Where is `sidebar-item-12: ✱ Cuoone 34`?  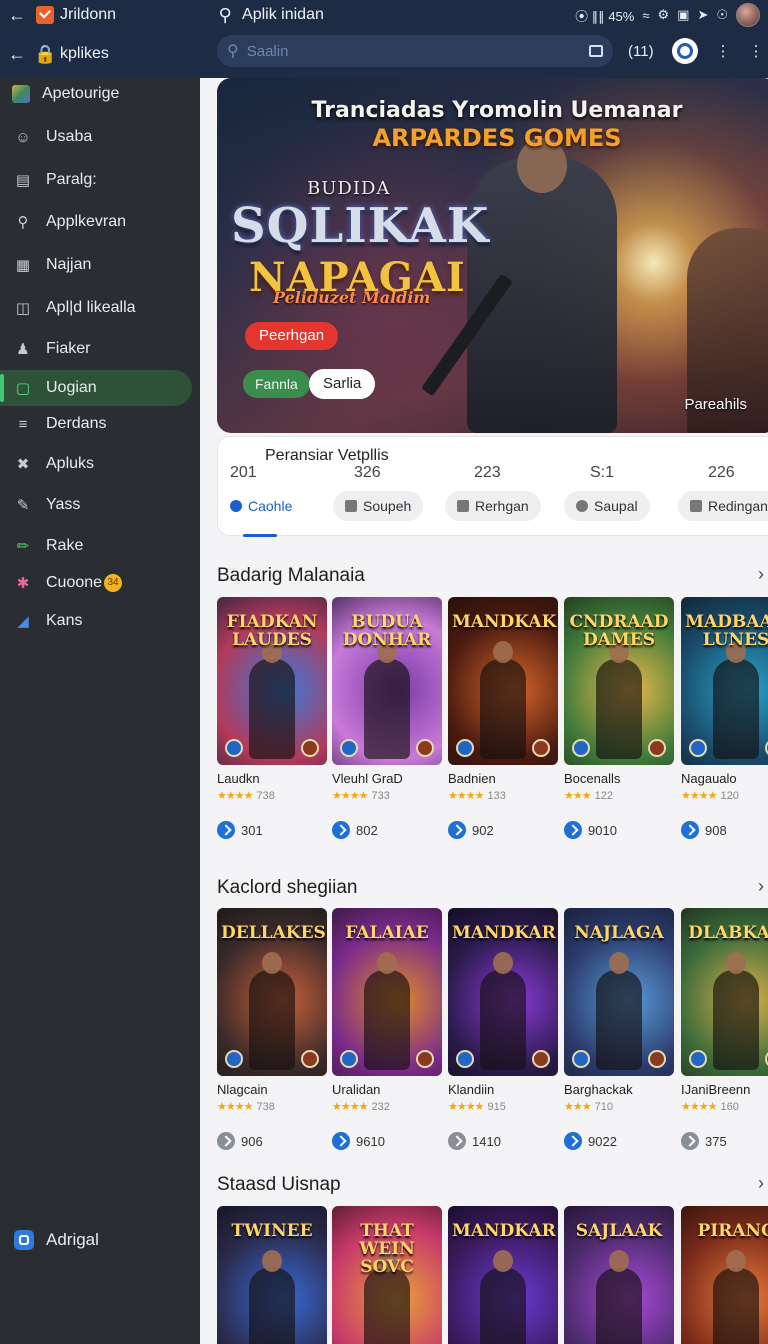
sidebar-item-12: ✱ Cuoone 34 is located at coordinates (96, 583).